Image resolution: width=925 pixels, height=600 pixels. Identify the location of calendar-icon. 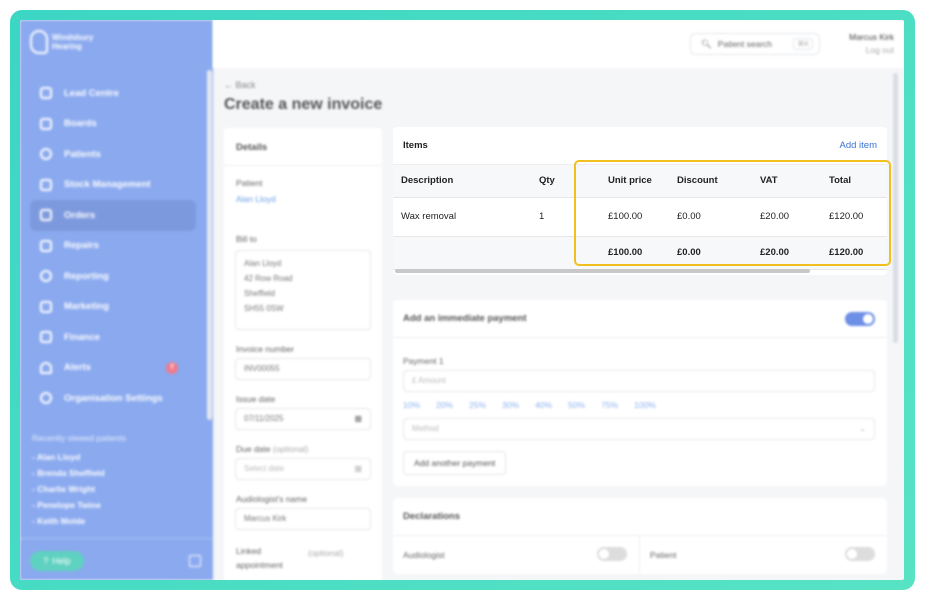
(46, 215).